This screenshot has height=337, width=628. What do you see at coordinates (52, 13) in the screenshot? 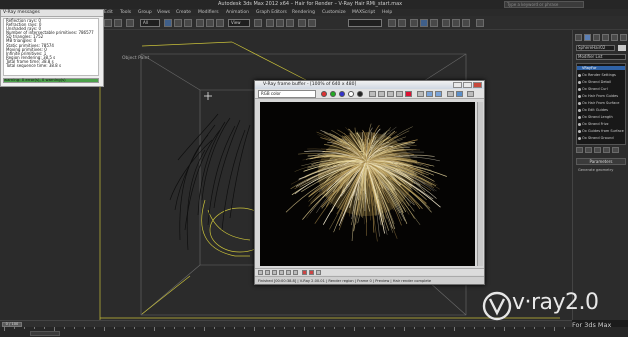
I see `vray-messages-title: V-Ray messages` at bounding box center [52, 13].